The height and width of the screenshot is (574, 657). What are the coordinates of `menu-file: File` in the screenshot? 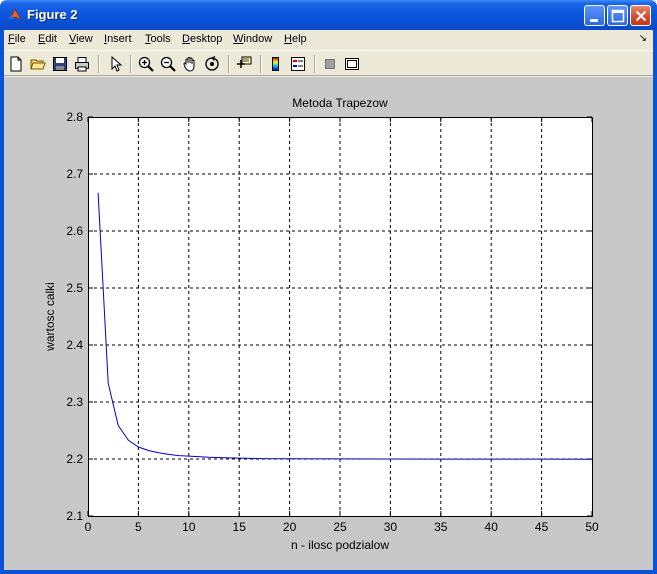 It's located at (17, 39).